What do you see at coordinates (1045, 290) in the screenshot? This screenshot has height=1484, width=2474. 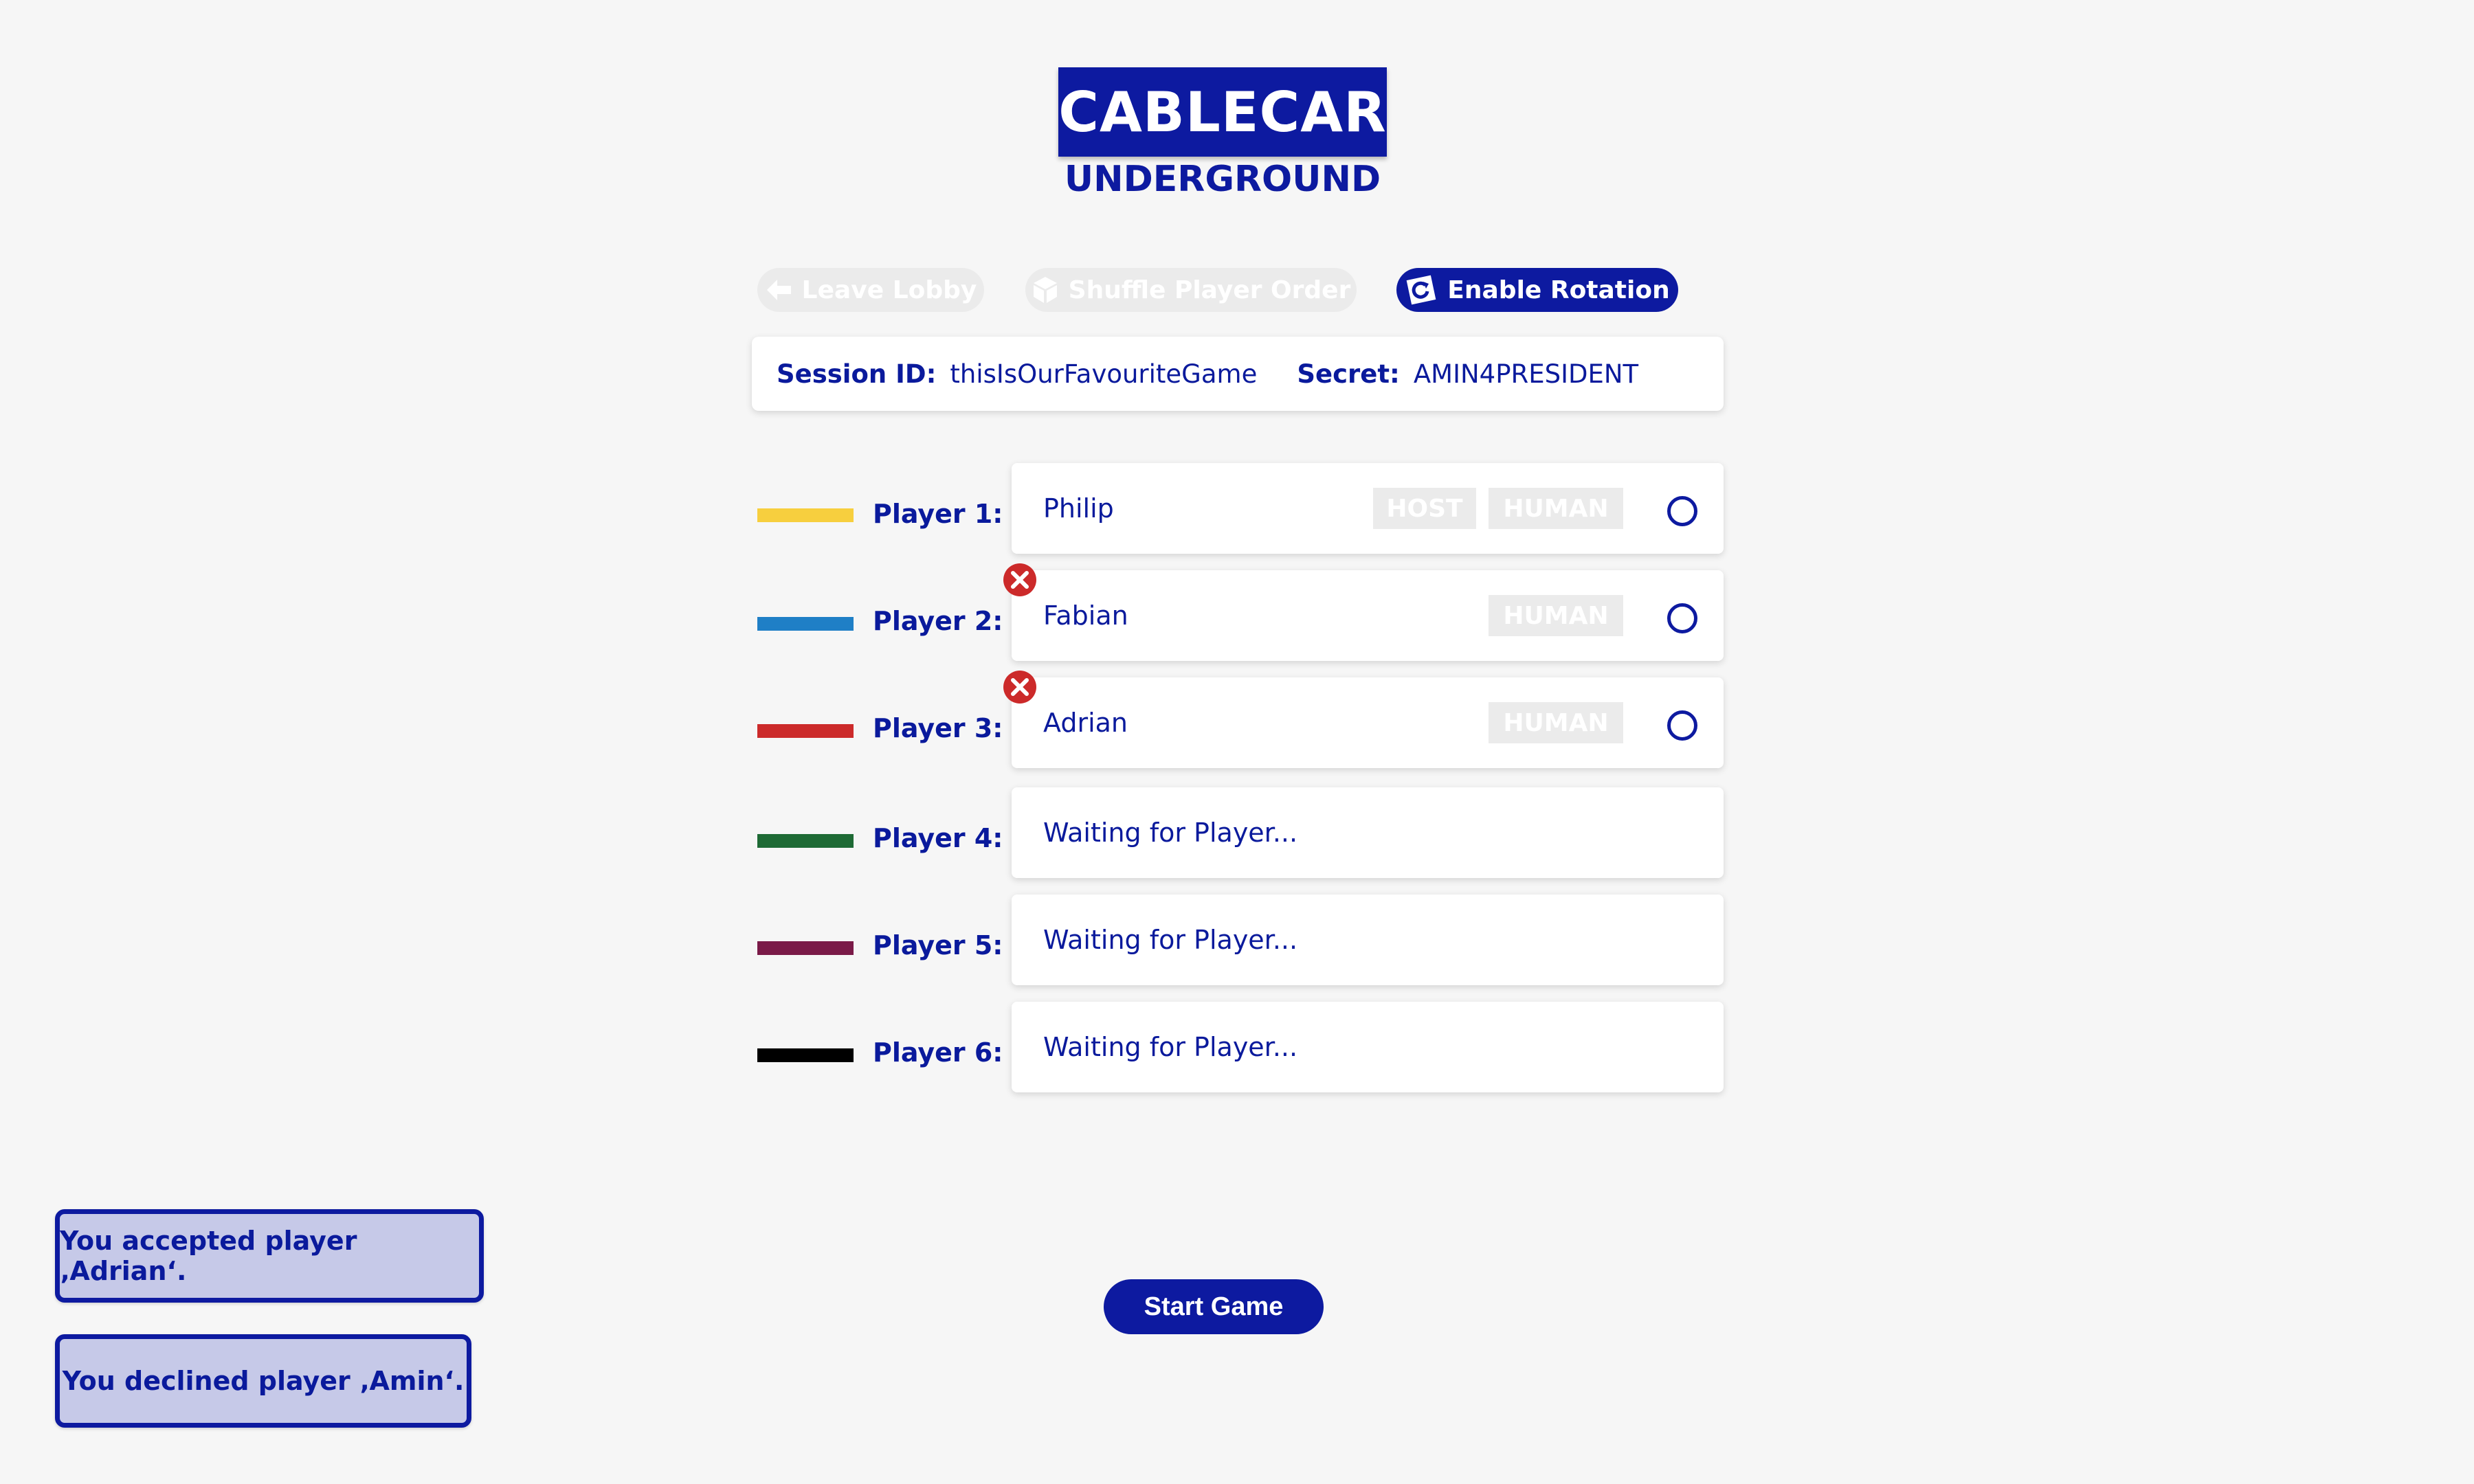 I see `cube-icon` at bounding box center [1045, 290].